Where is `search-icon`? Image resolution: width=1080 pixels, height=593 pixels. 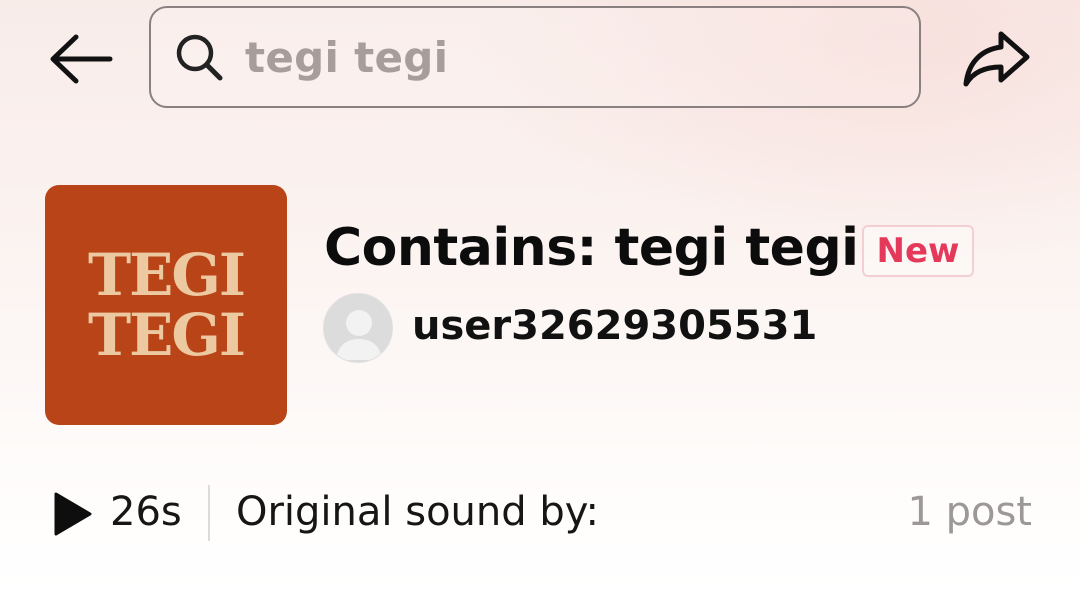 search-icon is located at coordinates (199, 57).